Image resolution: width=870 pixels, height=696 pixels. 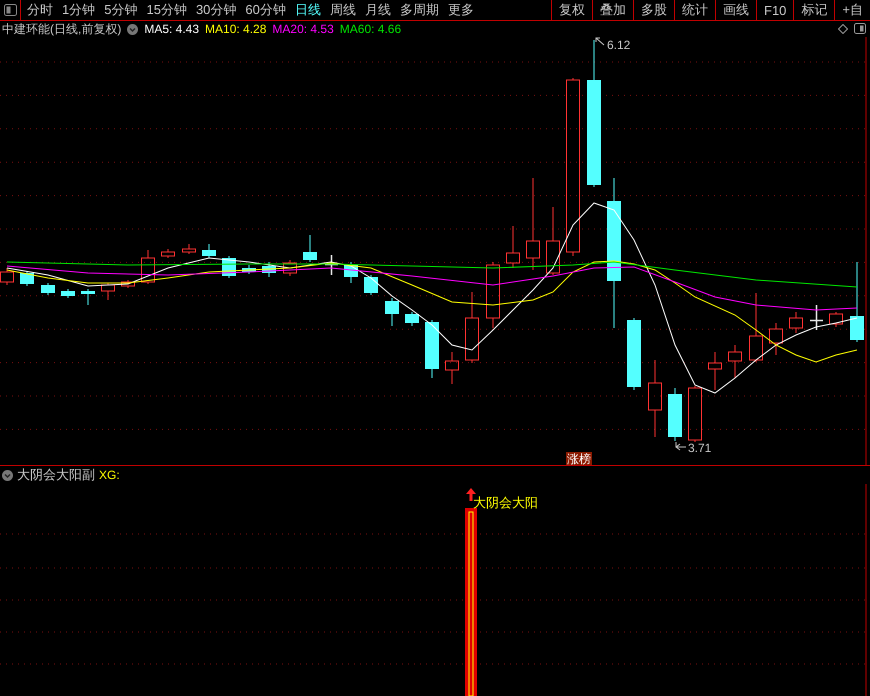 What do you see at coordinates (216, 10) in the screenshot?
I see `period-tab: 30分钟` at bounding box center [216, 10].